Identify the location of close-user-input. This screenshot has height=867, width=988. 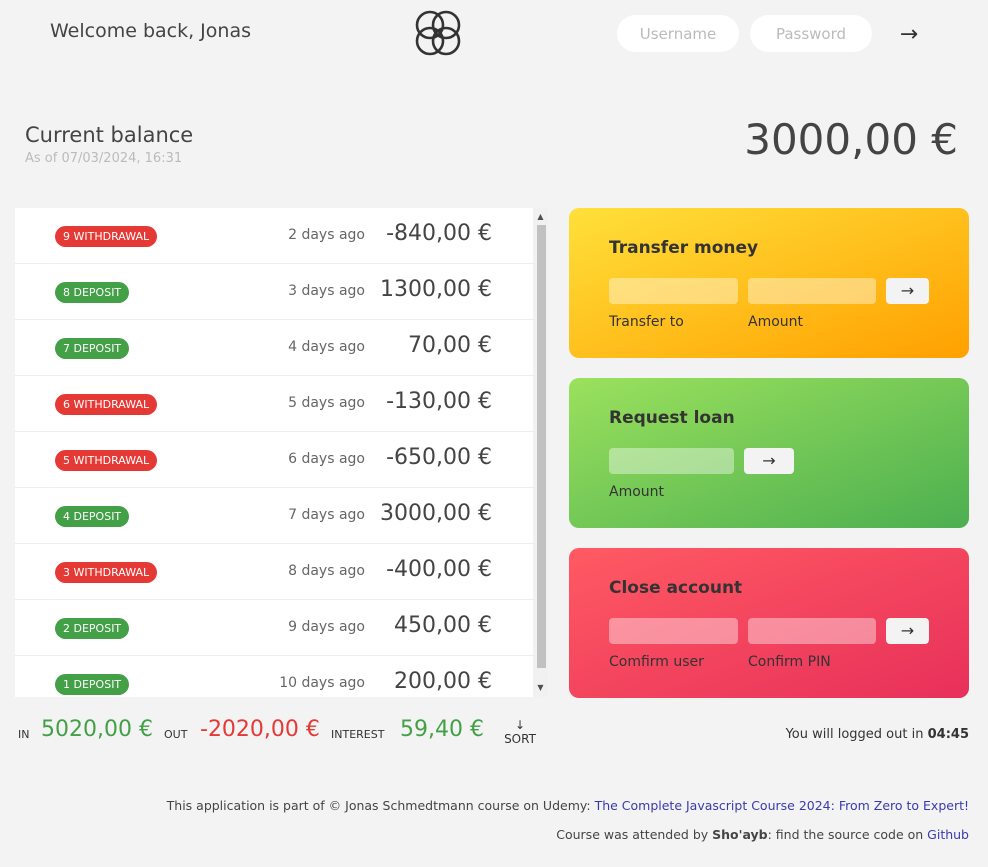
(673, 631).